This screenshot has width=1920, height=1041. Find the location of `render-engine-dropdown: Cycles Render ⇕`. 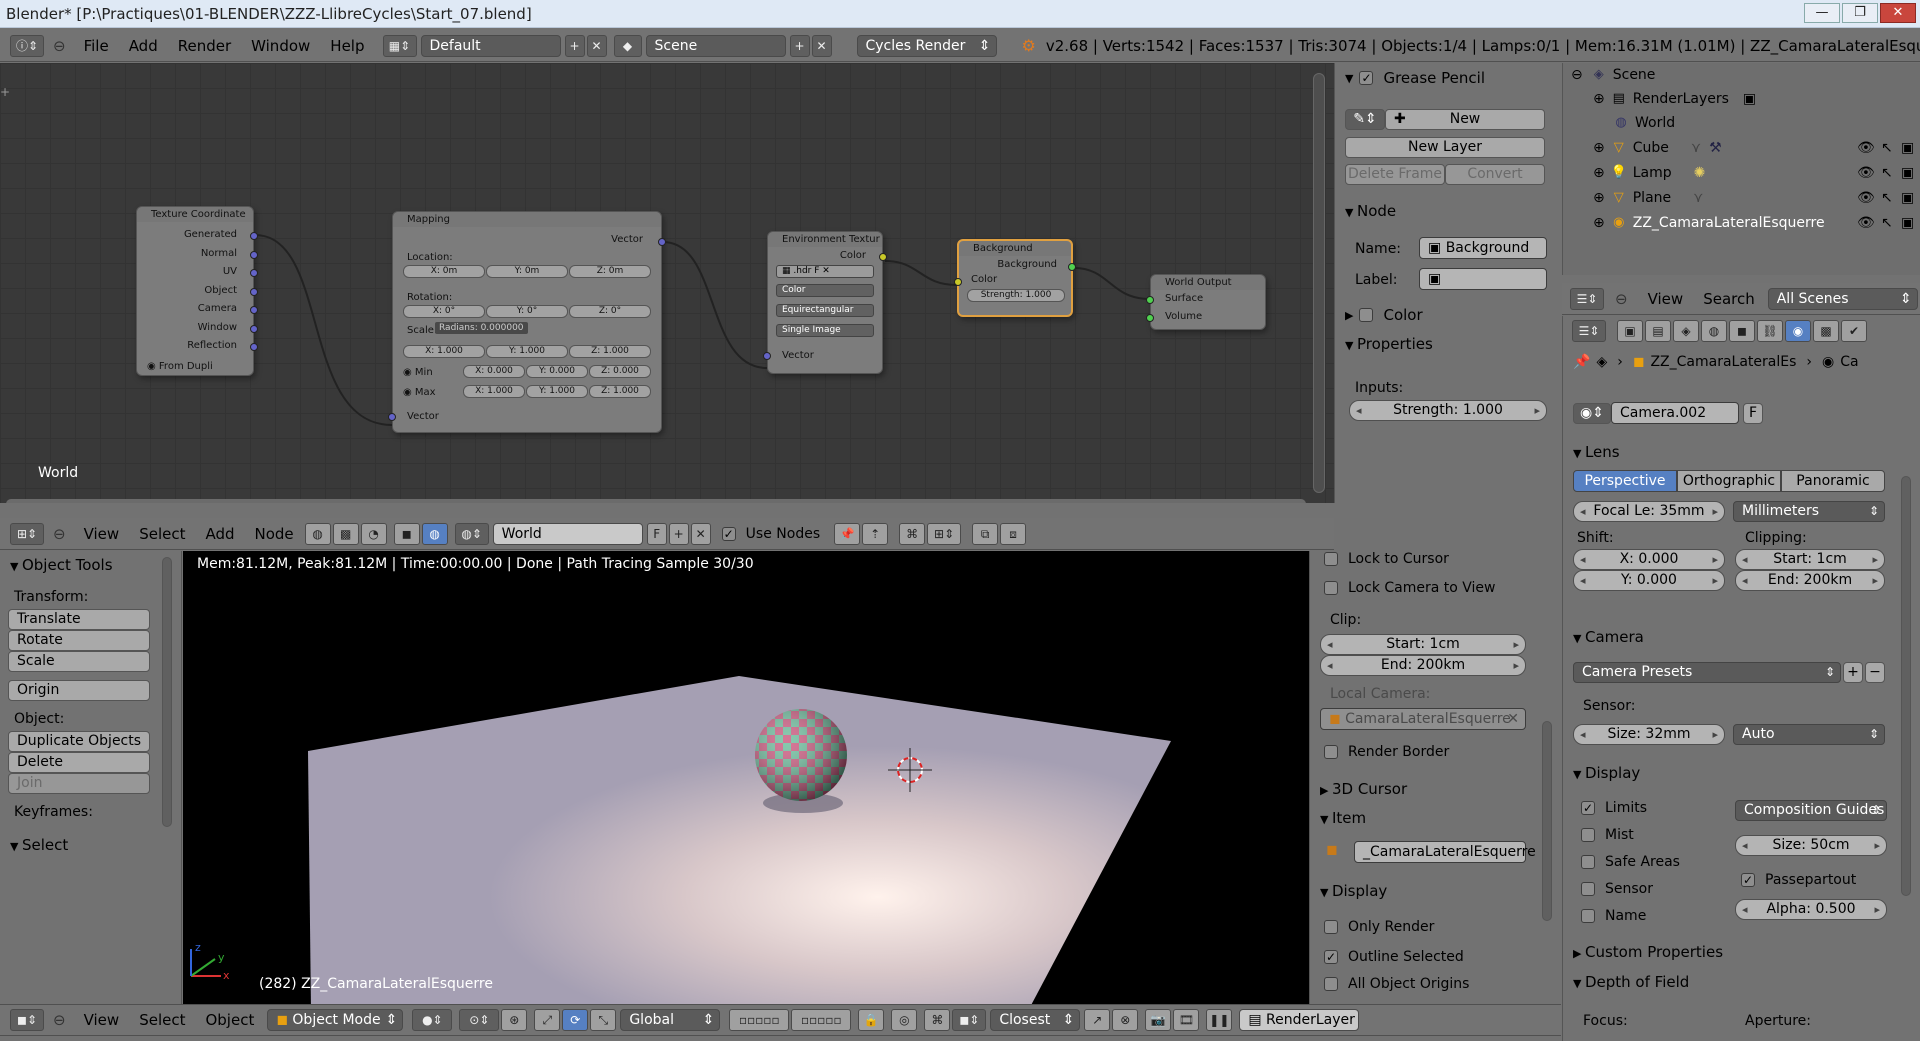

render-engine-dropdown: Cycles Render ⇕ is located at coordinates (926, 45).